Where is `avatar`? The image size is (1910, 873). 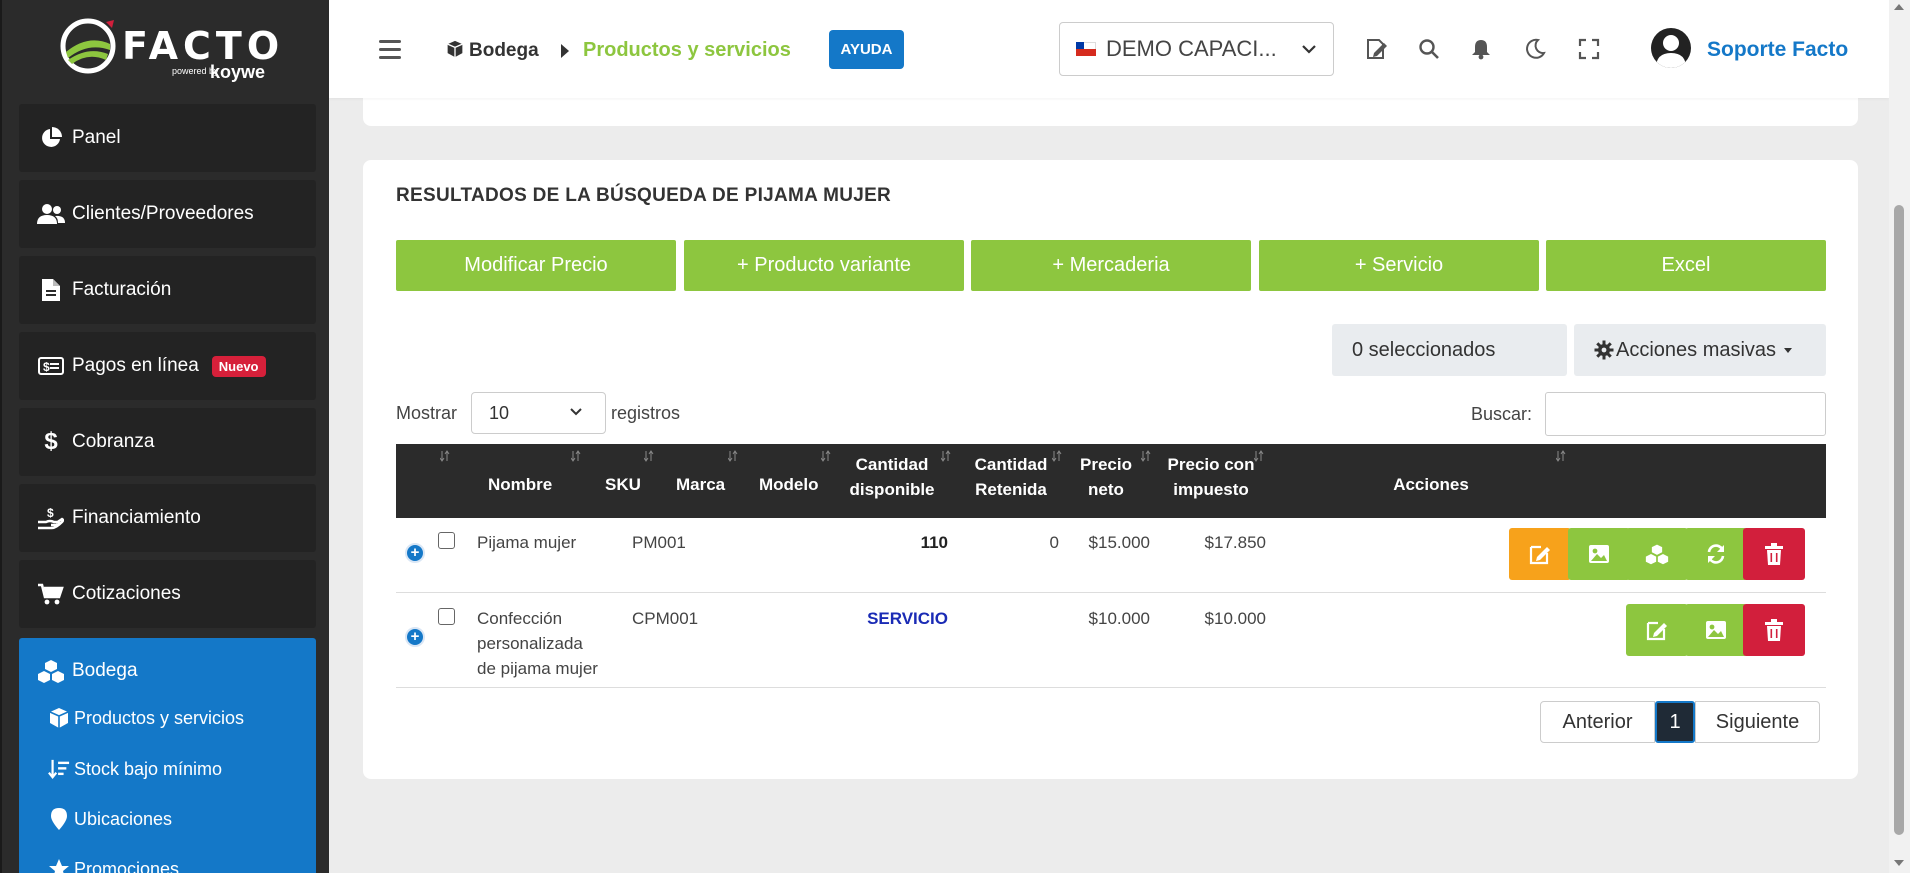
avatar is located at coordinates (1671, 48).